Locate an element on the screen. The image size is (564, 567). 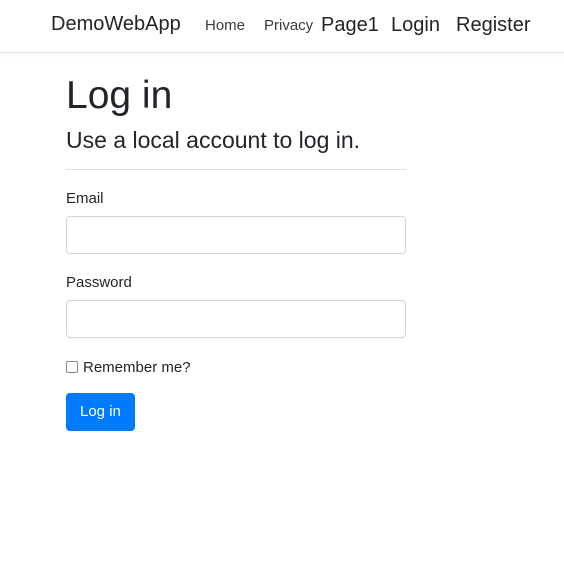
form-subtitle: Use a local account to log in. is located at coordinates (213, 140).